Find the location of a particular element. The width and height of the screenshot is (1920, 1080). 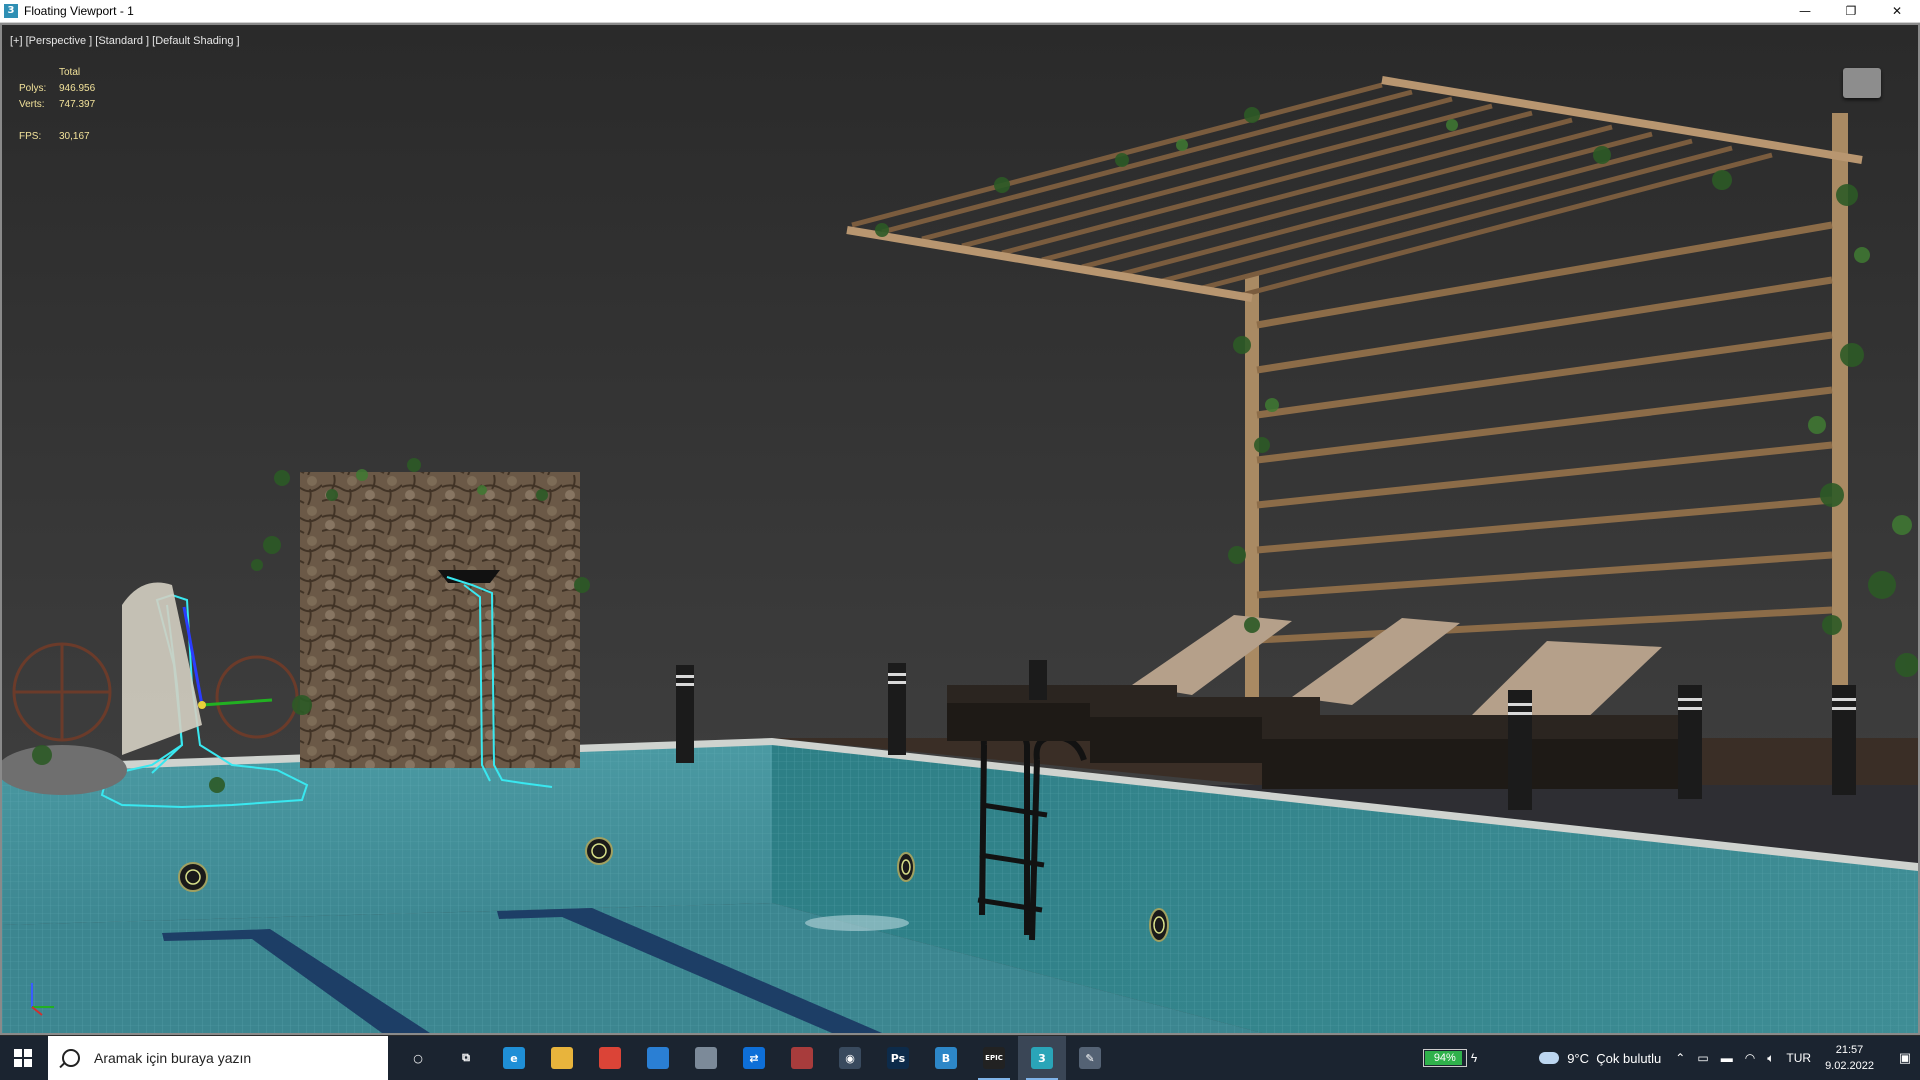

wifi-icon: ◠ is located at coordinates (1750, 1058).